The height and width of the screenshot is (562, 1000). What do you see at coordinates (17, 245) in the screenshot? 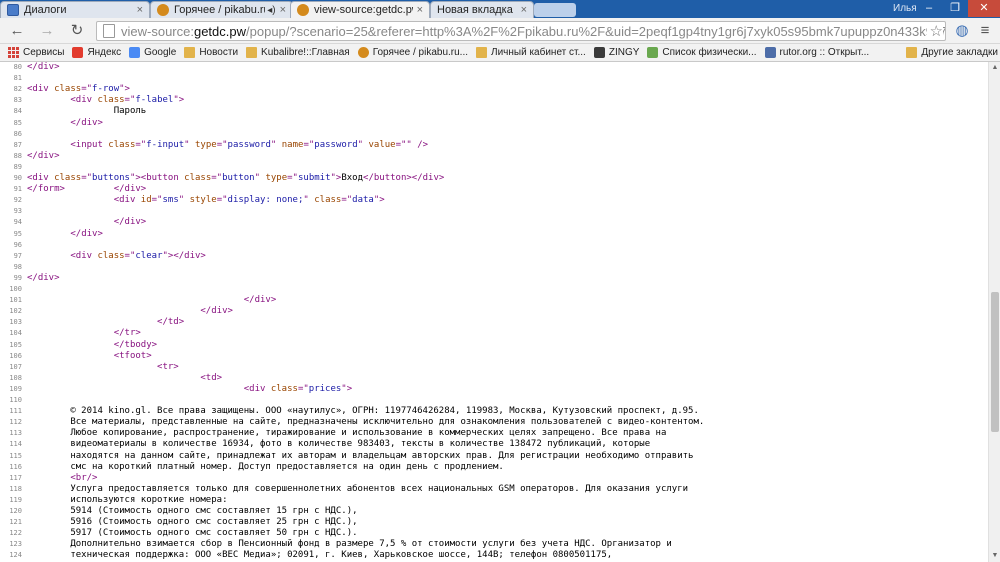
I see `line-number: 96` at bounding box center [17, 245].